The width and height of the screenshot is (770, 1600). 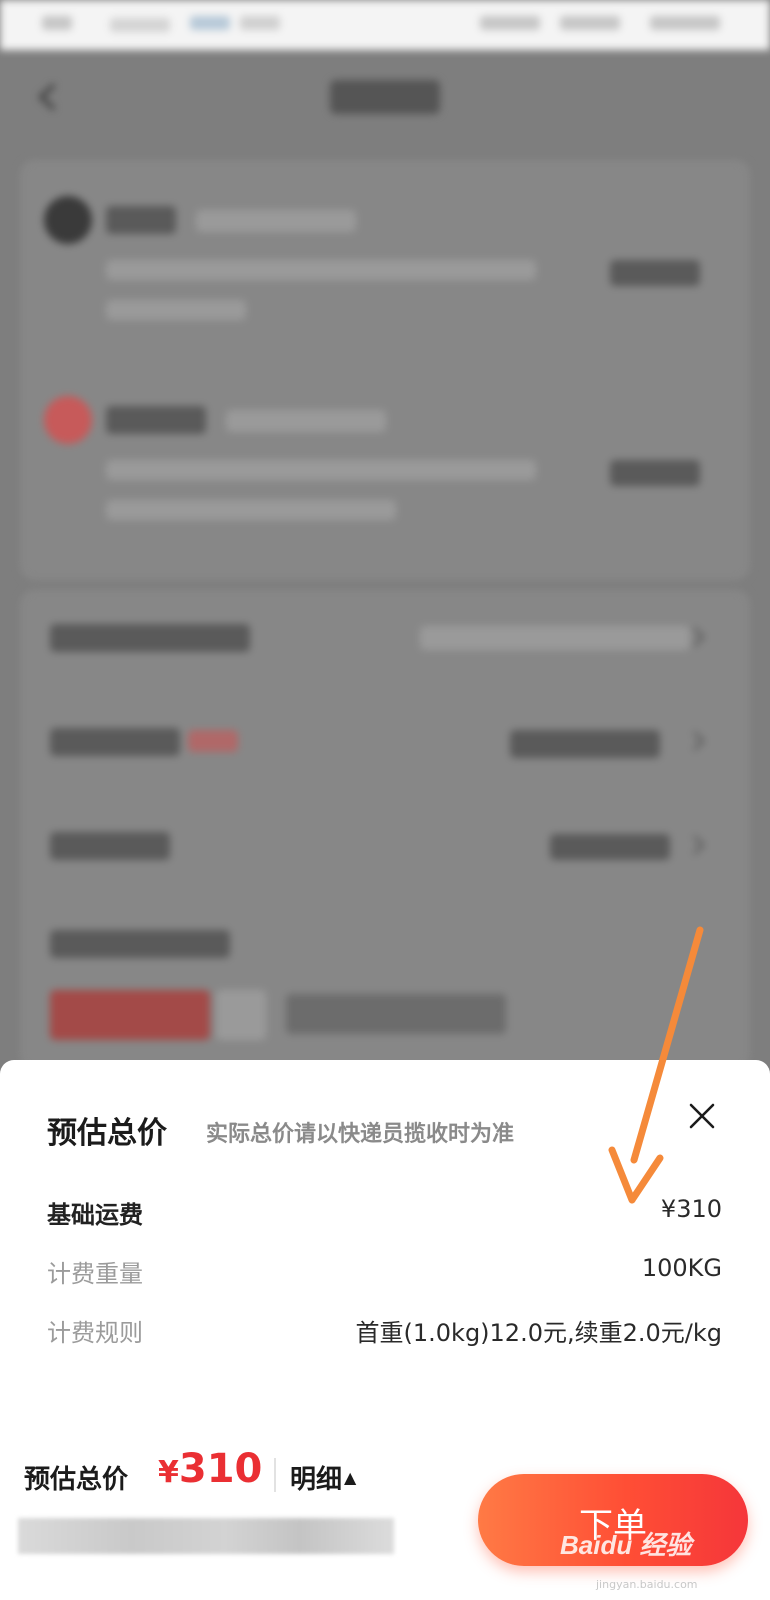 I want to click on billing-weight-label: 计费重量, so click(x=95, y=1274).